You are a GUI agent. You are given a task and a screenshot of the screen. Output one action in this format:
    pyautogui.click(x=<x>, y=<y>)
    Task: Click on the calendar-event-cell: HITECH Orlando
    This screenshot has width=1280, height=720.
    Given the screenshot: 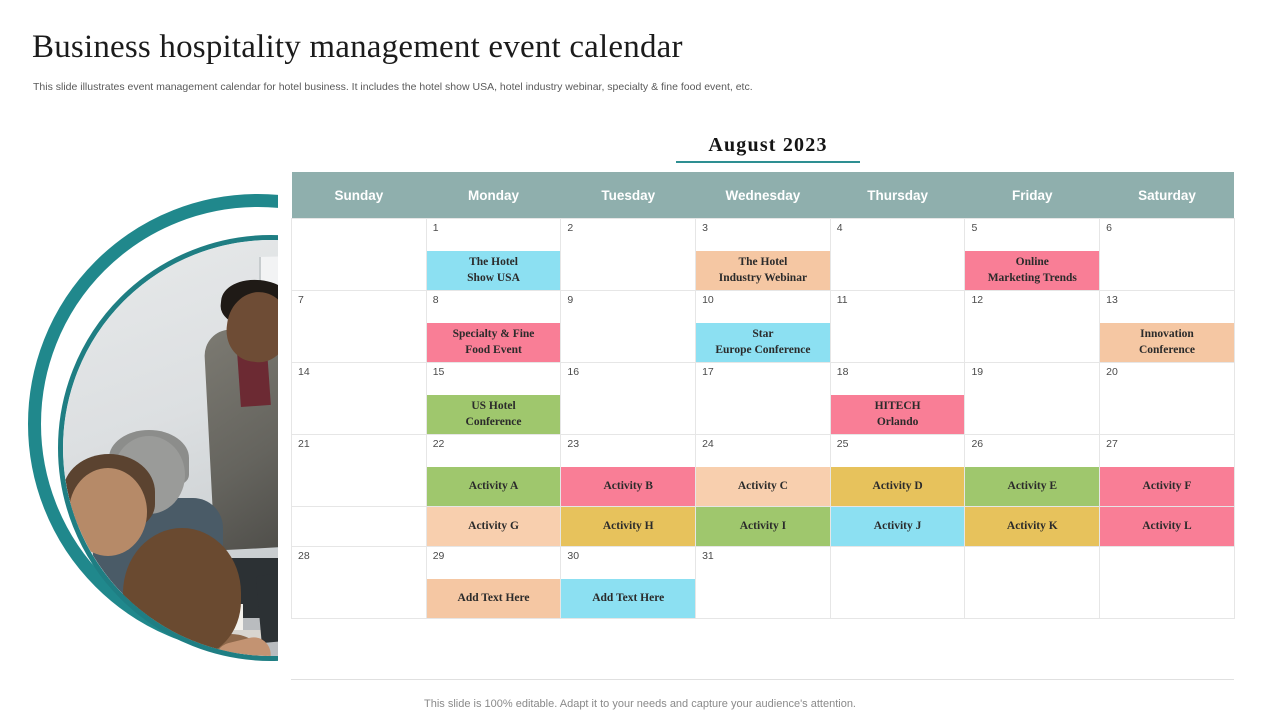 What is the action you would take?
    pyautogui.click(x=897, y=415)
    